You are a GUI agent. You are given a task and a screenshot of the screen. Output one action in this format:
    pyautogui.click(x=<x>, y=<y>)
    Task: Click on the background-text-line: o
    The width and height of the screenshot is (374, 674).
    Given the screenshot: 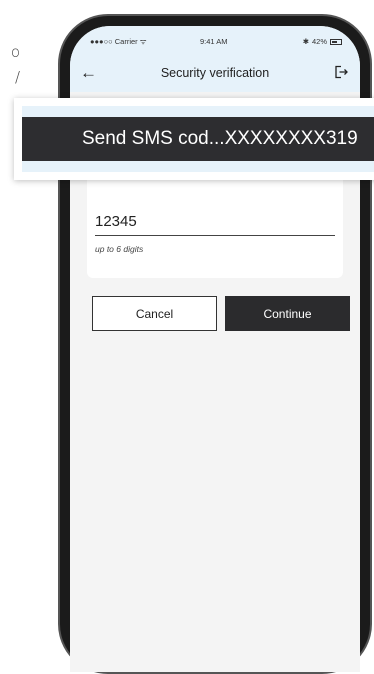 What is the action you would take?
    pyautogui.click(x=15, y=52)
    